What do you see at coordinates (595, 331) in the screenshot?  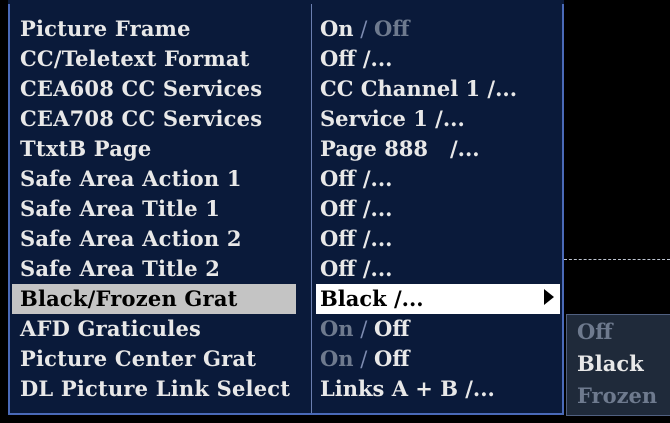 I see `submenu-item-off: Off` at bounding box center [595, 331].